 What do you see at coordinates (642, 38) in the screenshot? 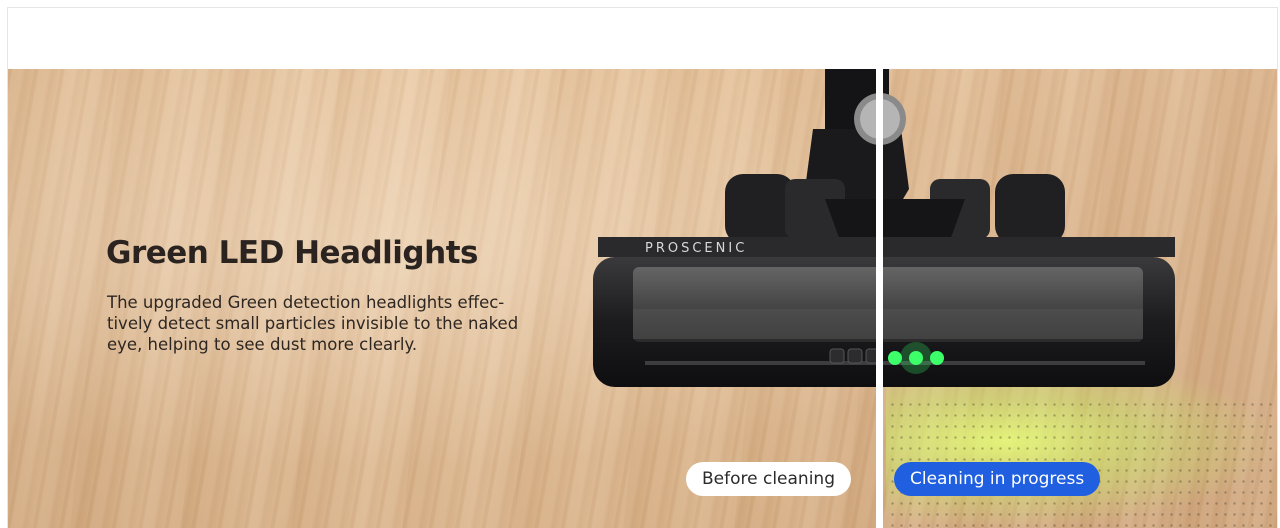
I see `top-spacer` at bounding box center [642, 38].